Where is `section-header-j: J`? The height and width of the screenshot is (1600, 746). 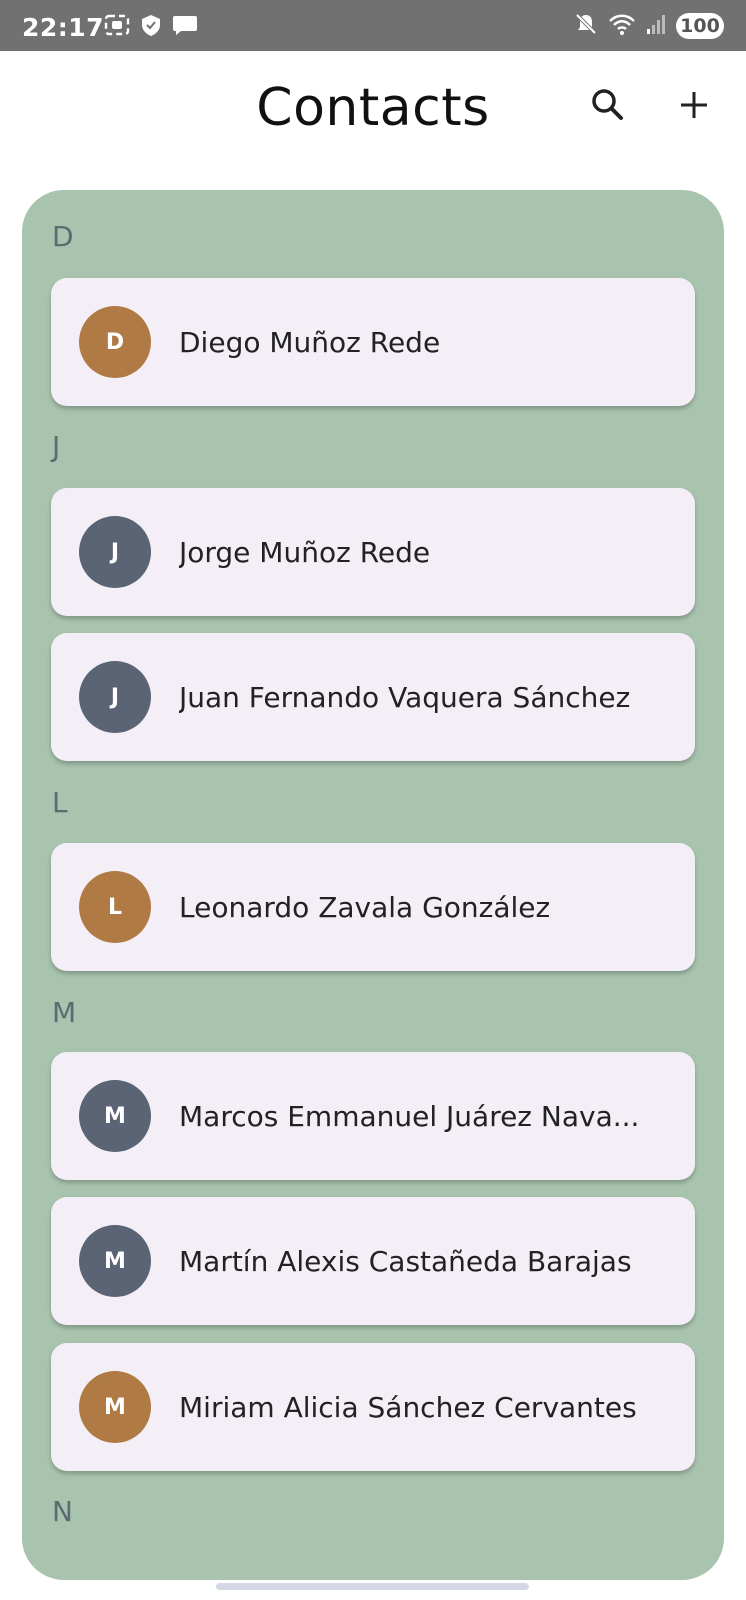
section-header-j: J is located at coordinates (56, 446).